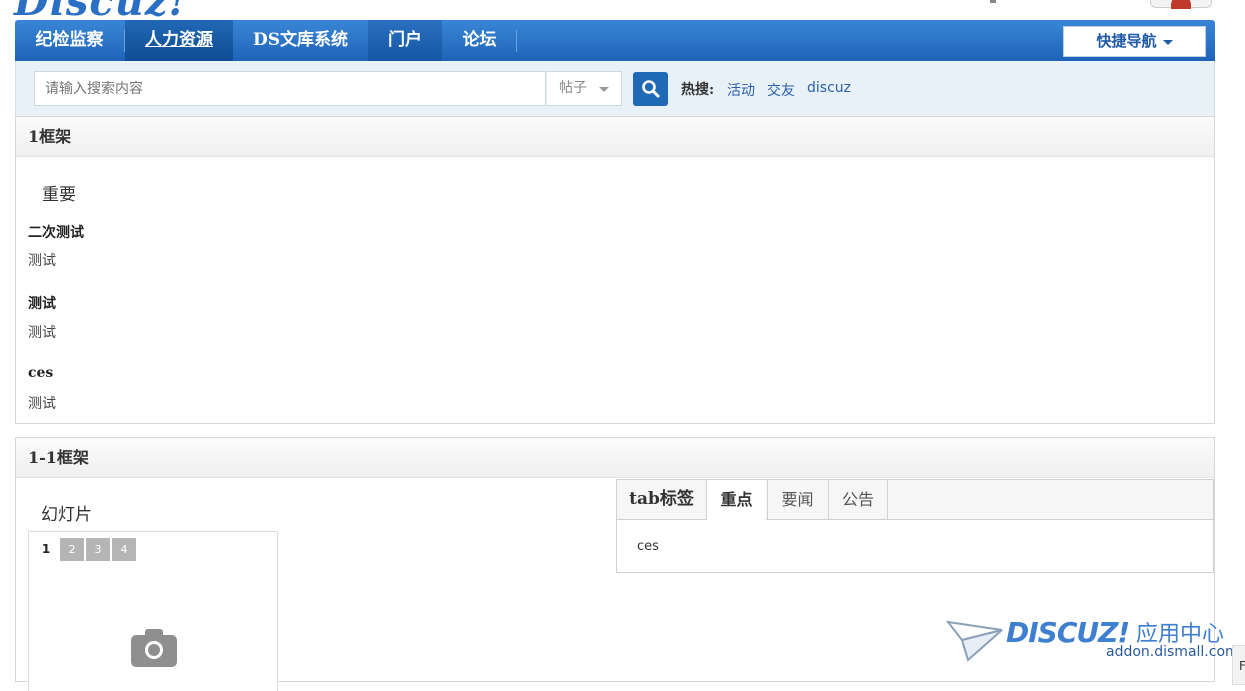 This screenshot has height=691, width=1245. I want to click on article-title: 测试, so click(42, 303).